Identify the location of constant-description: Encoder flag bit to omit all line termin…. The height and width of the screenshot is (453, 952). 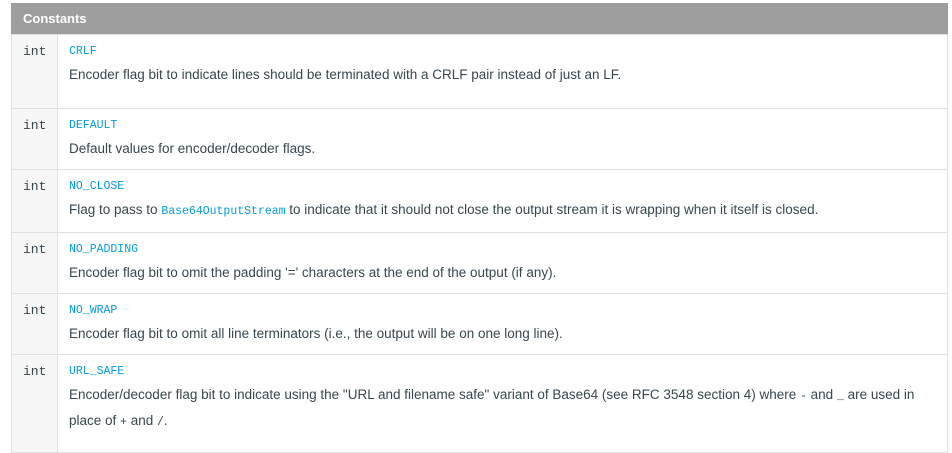
(316, 333).